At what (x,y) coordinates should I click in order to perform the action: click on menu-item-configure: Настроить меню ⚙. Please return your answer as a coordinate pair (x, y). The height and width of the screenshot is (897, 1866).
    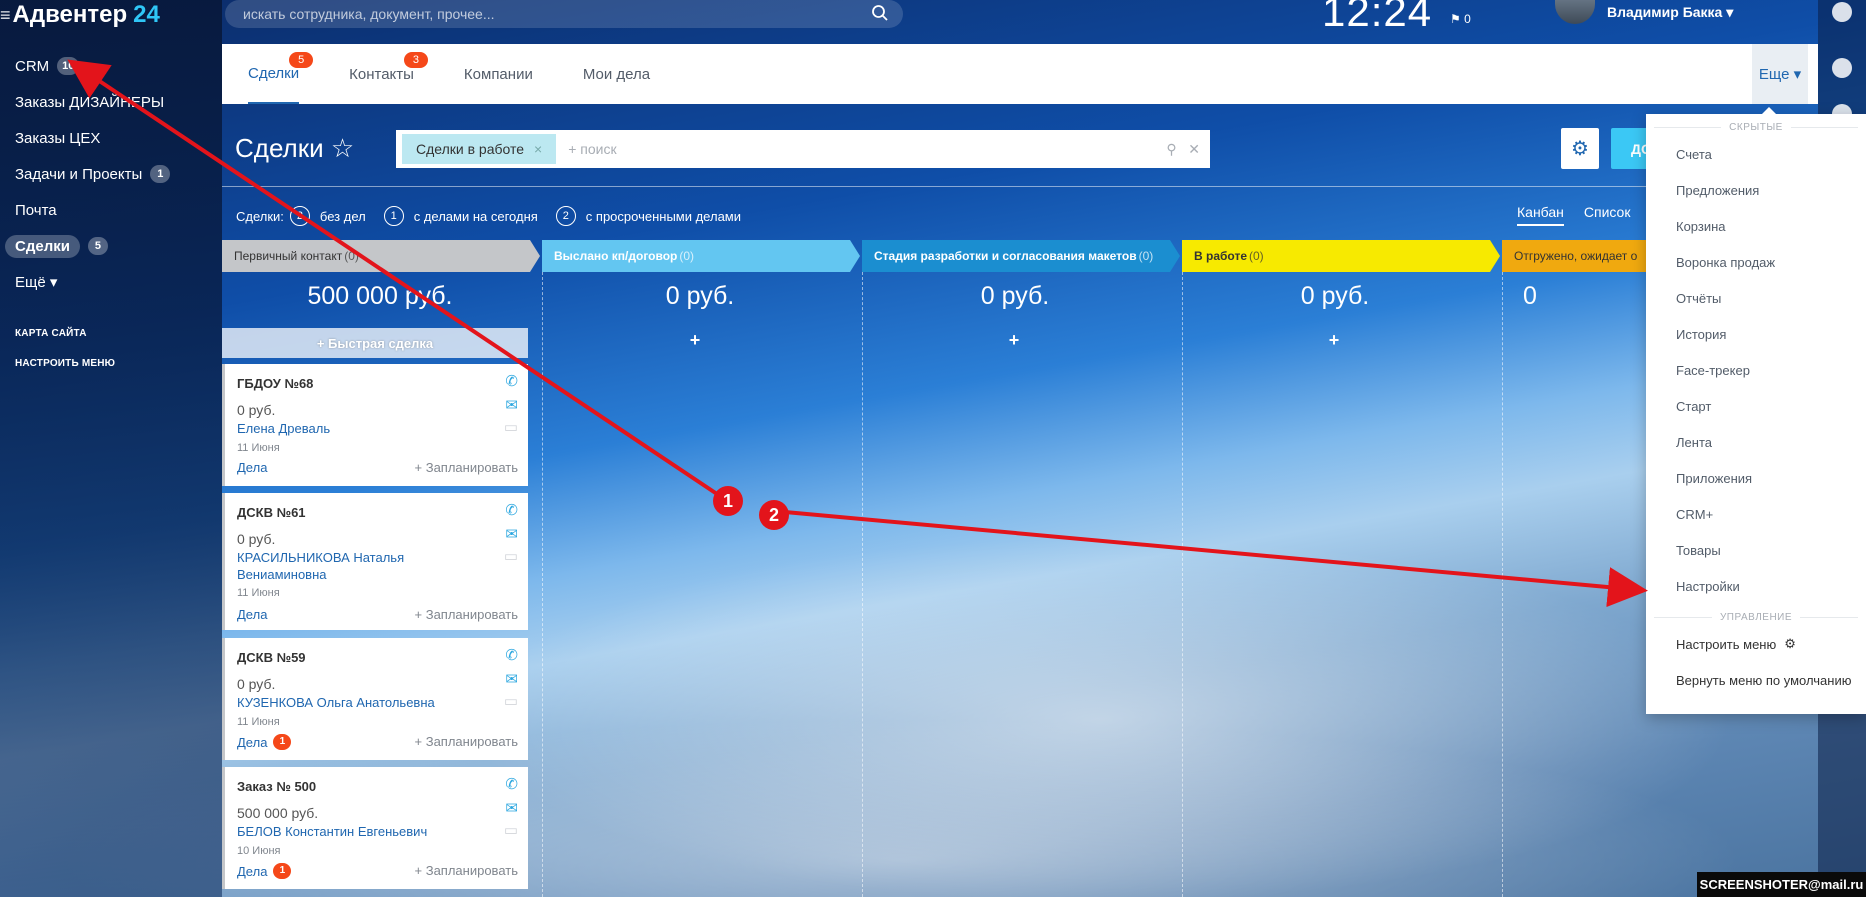
    Looking at the image, I should click on (1756, 644).